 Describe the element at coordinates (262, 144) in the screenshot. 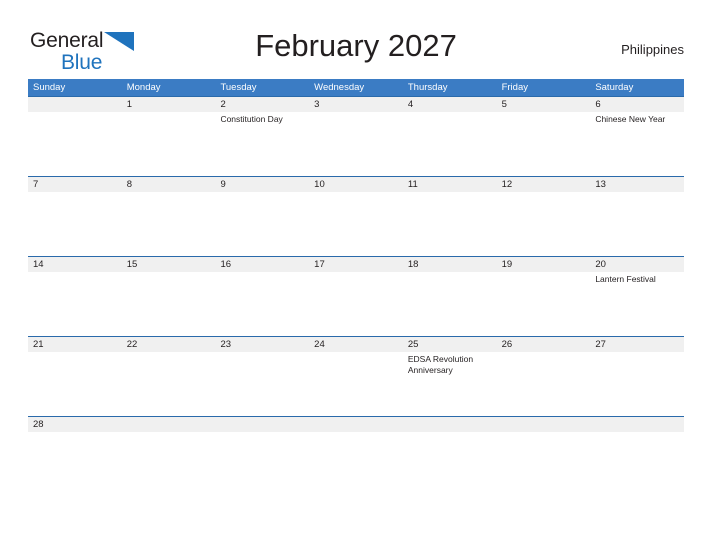

I see `day-cell-2: Constitution Day` at that location.